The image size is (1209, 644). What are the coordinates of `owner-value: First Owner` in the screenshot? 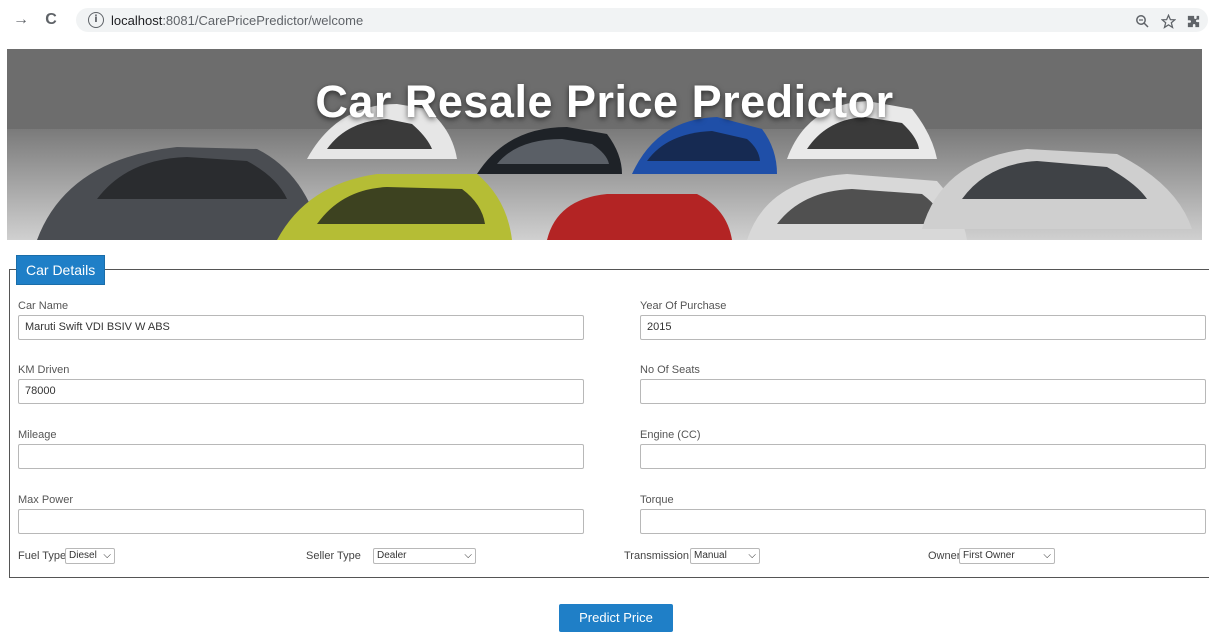 It's located at (989, 555).